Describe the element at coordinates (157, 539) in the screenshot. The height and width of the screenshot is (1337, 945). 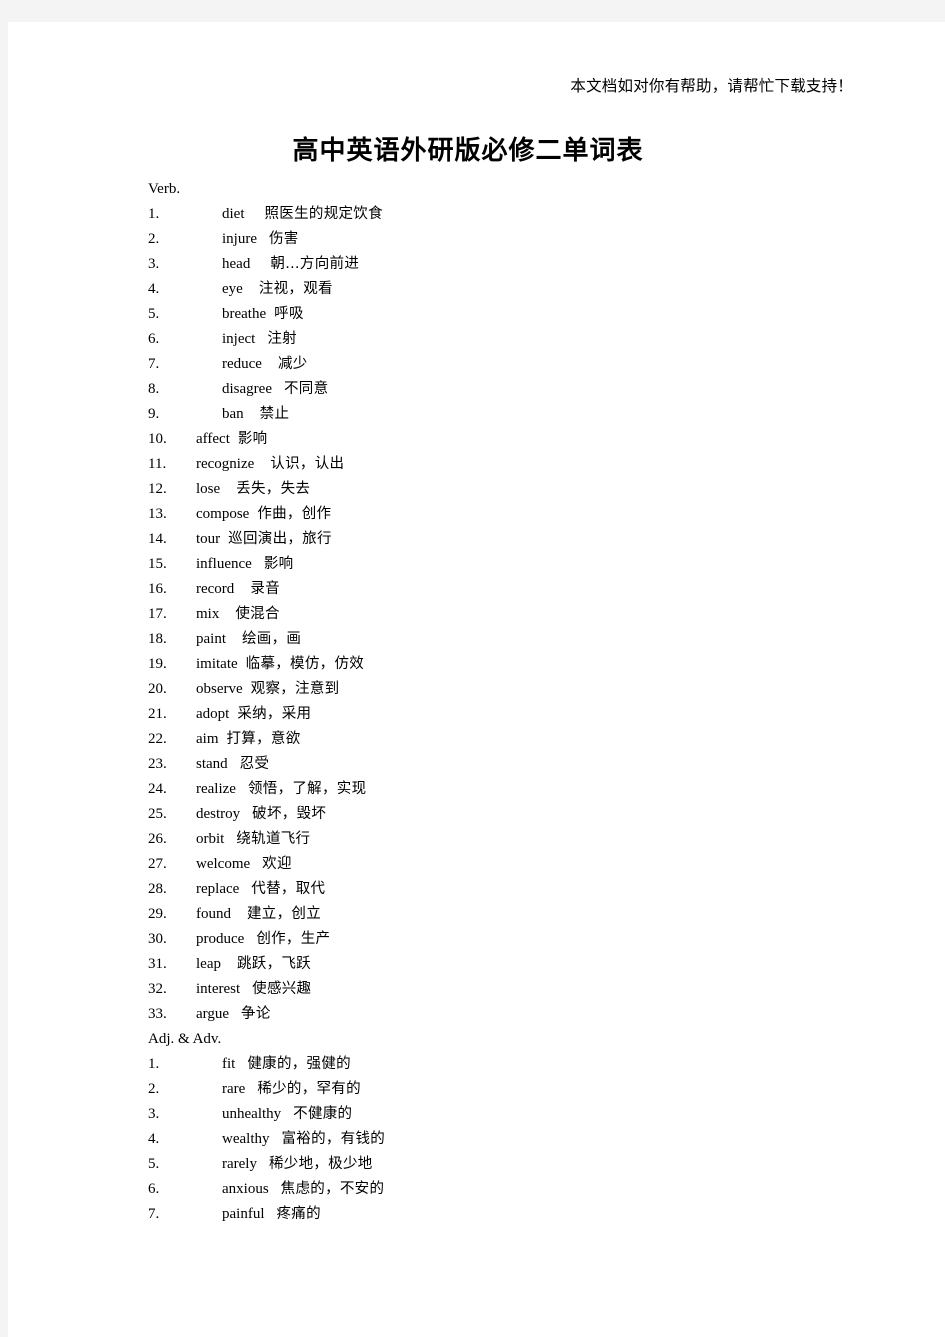
I see `entry-number: 14.` at that location.